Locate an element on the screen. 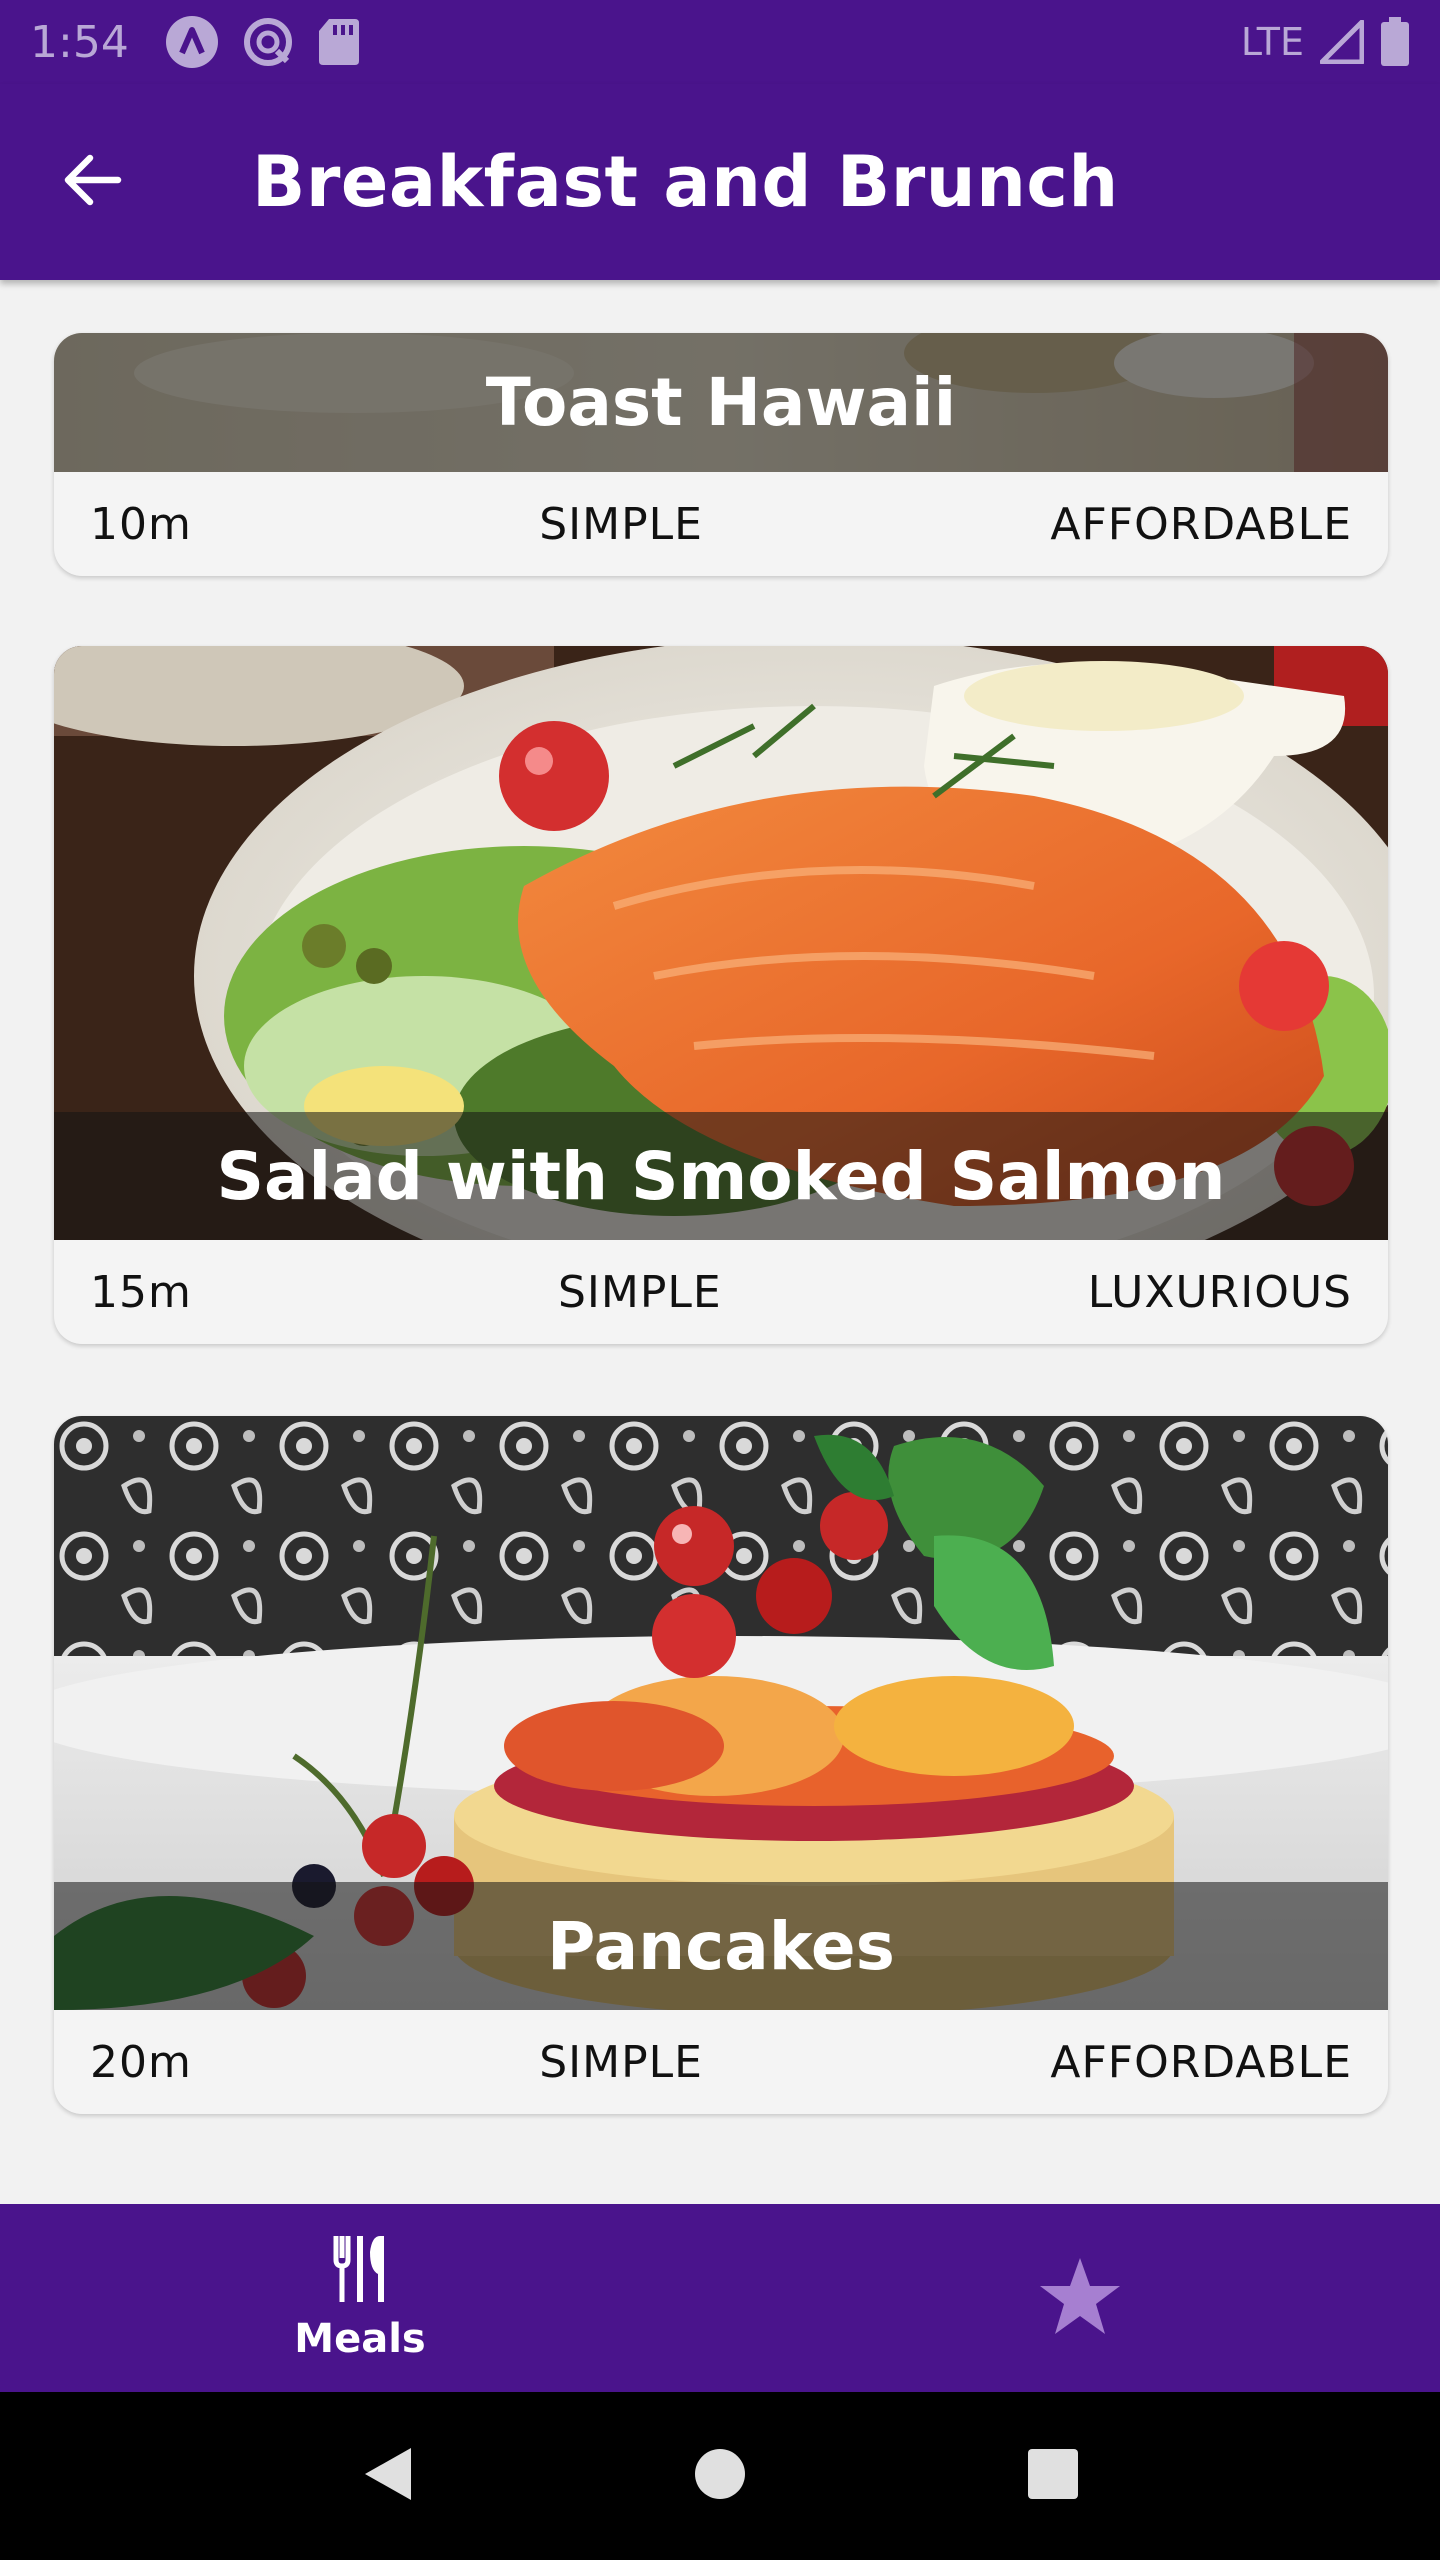 This screenshot has height=2560, width=1440. meal-meta: 15m SIMPLE LUXURIOUS is located at coordinates (721, 1292).